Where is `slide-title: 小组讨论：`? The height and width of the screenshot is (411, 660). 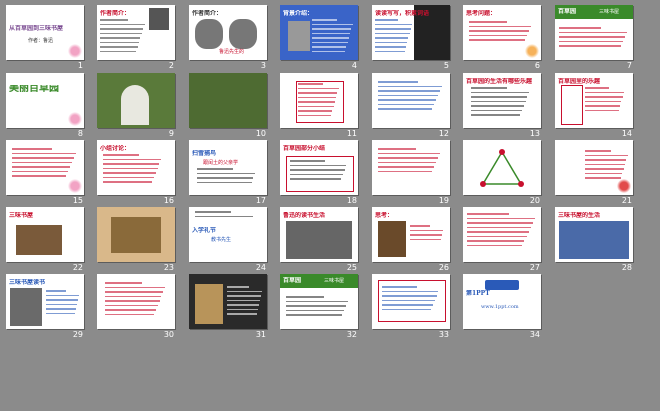
slide-title: 小组讨论： is located at coordinates (115, 148).